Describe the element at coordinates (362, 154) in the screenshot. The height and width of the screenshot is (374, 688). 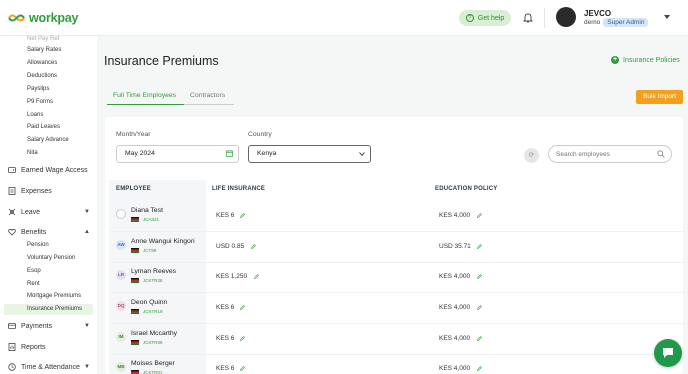
I see `chevron-down-icon` at that location.